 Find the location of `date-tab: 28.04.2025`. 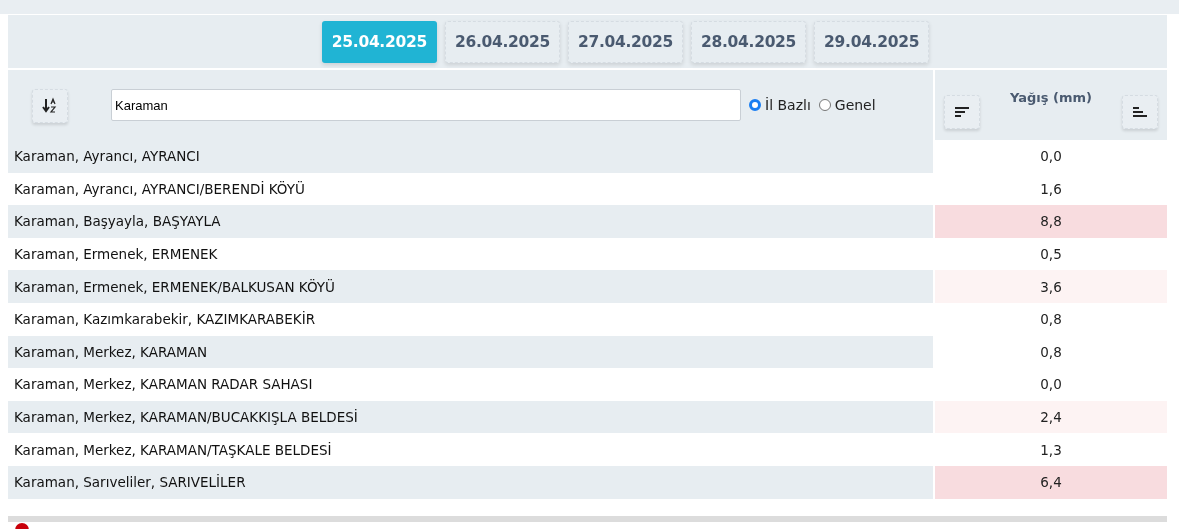

date-tab: 28.04.2025 is located at coordinates (749, 41).